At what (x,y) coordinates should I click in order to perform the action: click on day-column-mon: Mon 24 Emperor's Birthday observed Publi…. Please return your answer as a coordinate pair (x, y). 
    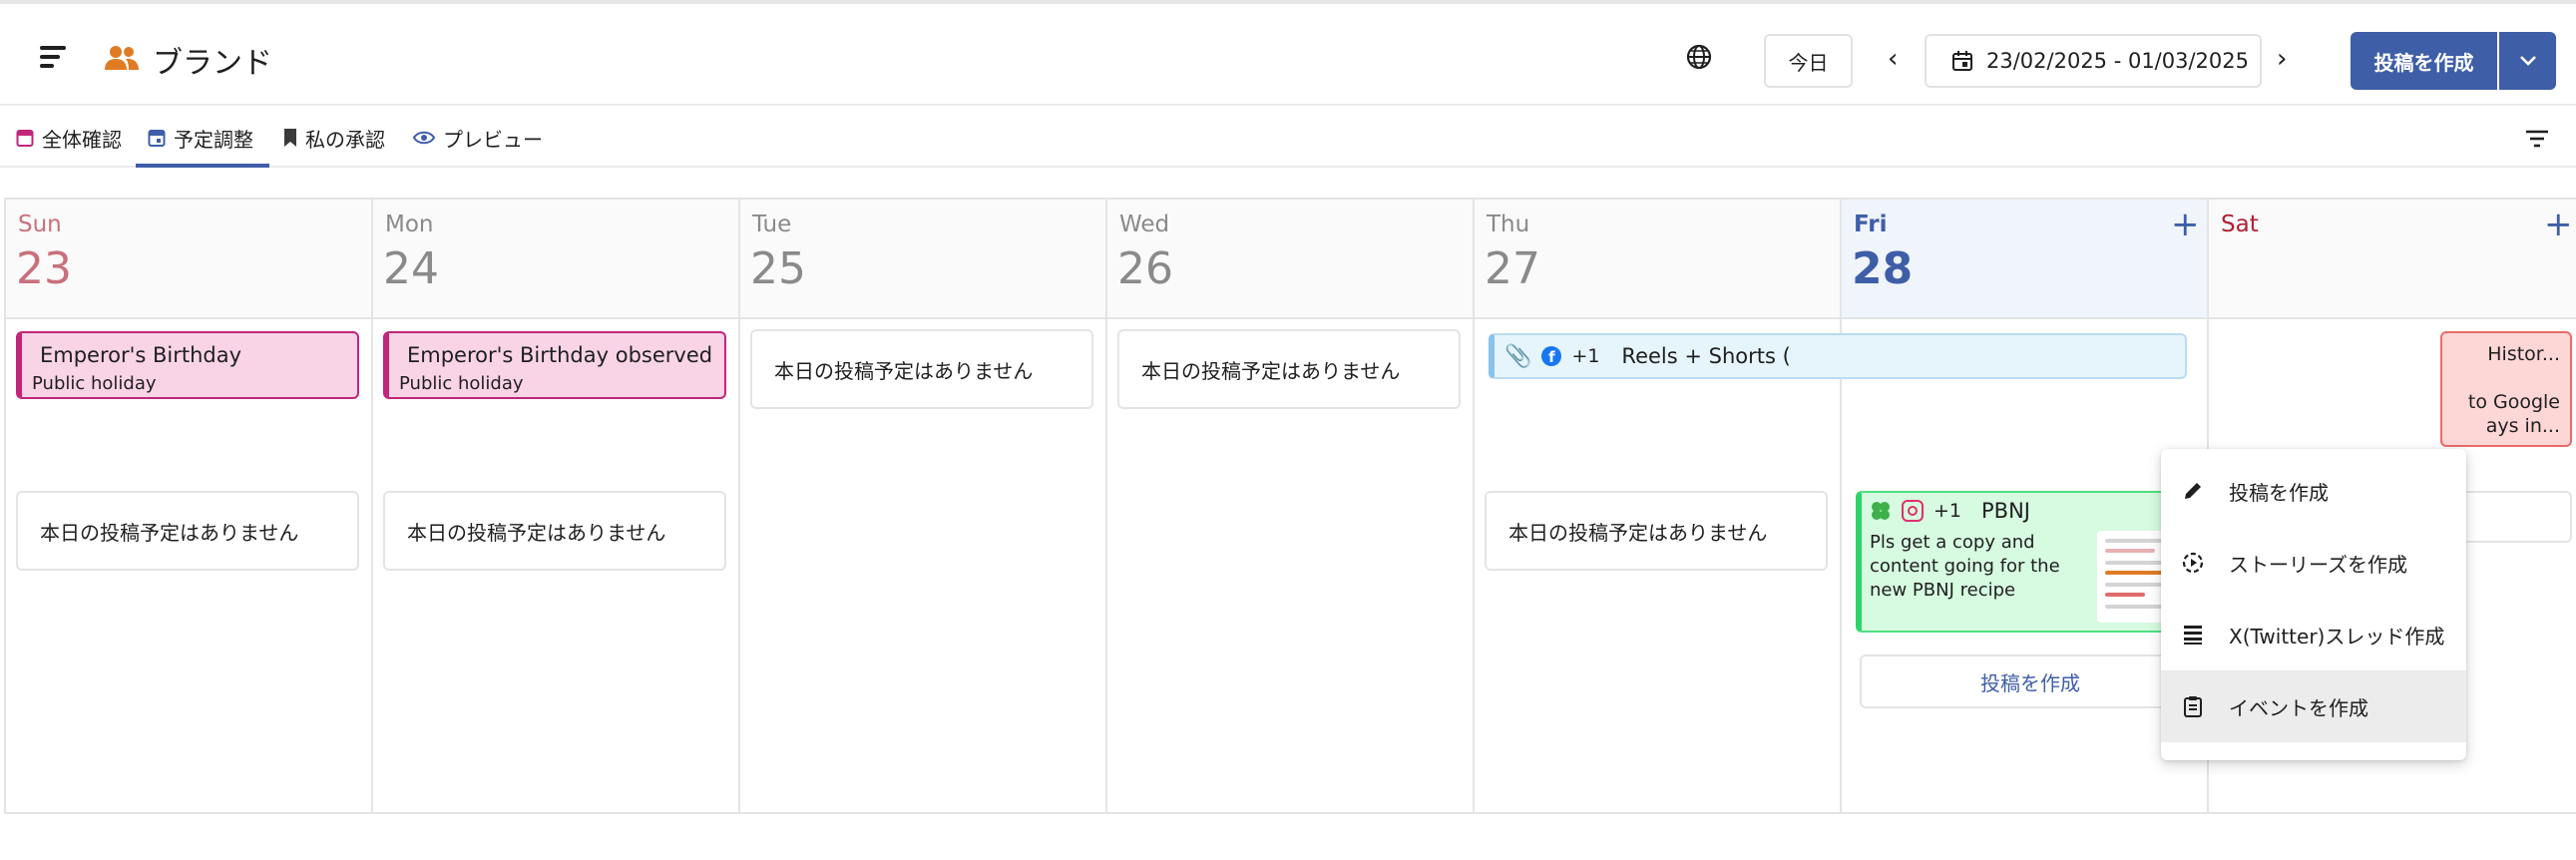
    Looking at the image, I should click on (556, 507).